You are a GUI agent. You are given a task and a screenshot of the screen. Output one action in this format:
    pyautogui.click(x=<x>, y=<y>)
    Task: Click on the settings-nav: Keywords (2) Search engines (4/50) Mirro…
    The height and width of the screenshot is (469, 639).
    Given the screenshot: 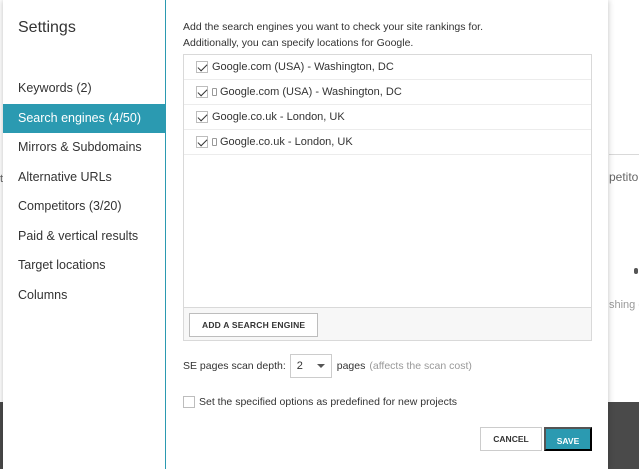 What is the action you would take?
    pyautogui.click(x=84, y=192)
    